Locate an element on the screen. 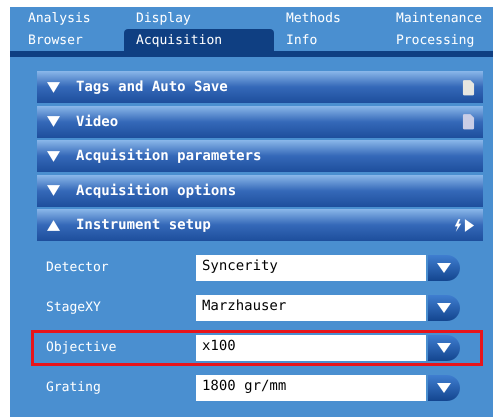  tab: Browser is located at coordinates (70, 40).